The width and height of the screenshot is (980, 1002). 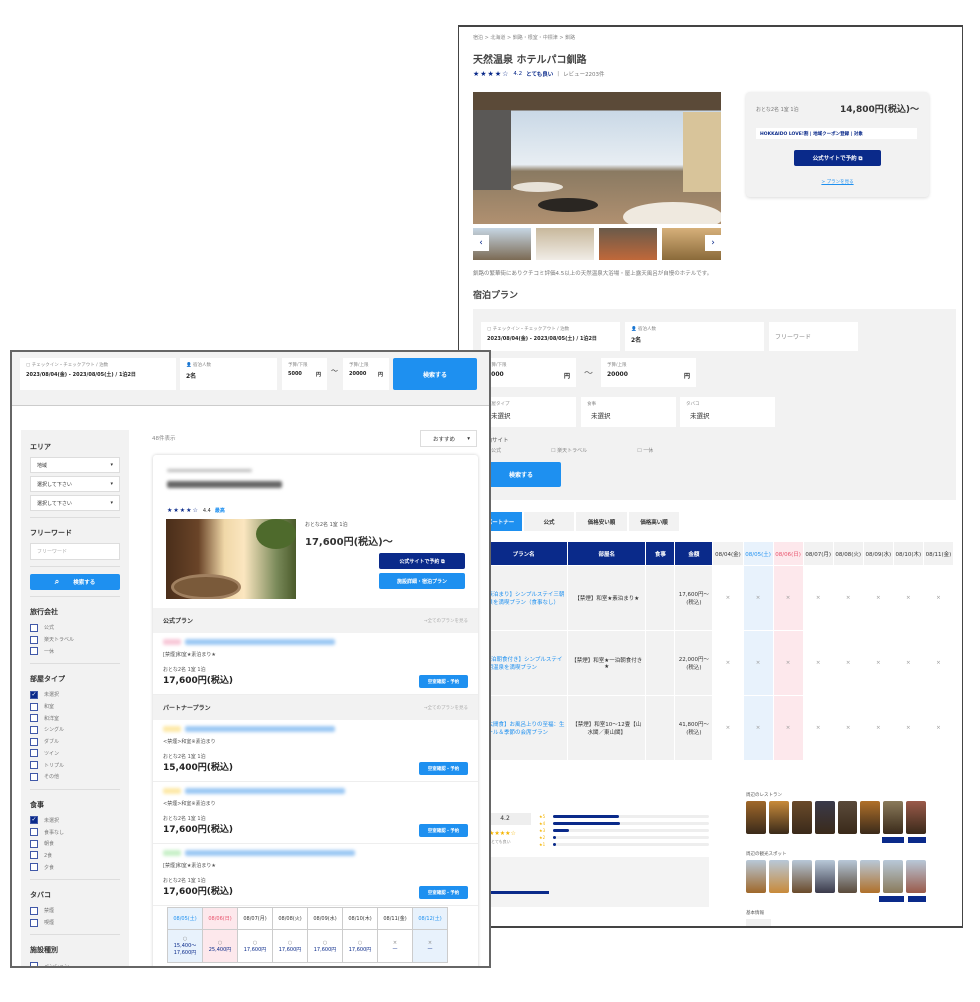 What do you see at coordinates (75, 754) in the screenshot?
I see `filter-checkbox: ツイン` at bounding box center [75, 754].